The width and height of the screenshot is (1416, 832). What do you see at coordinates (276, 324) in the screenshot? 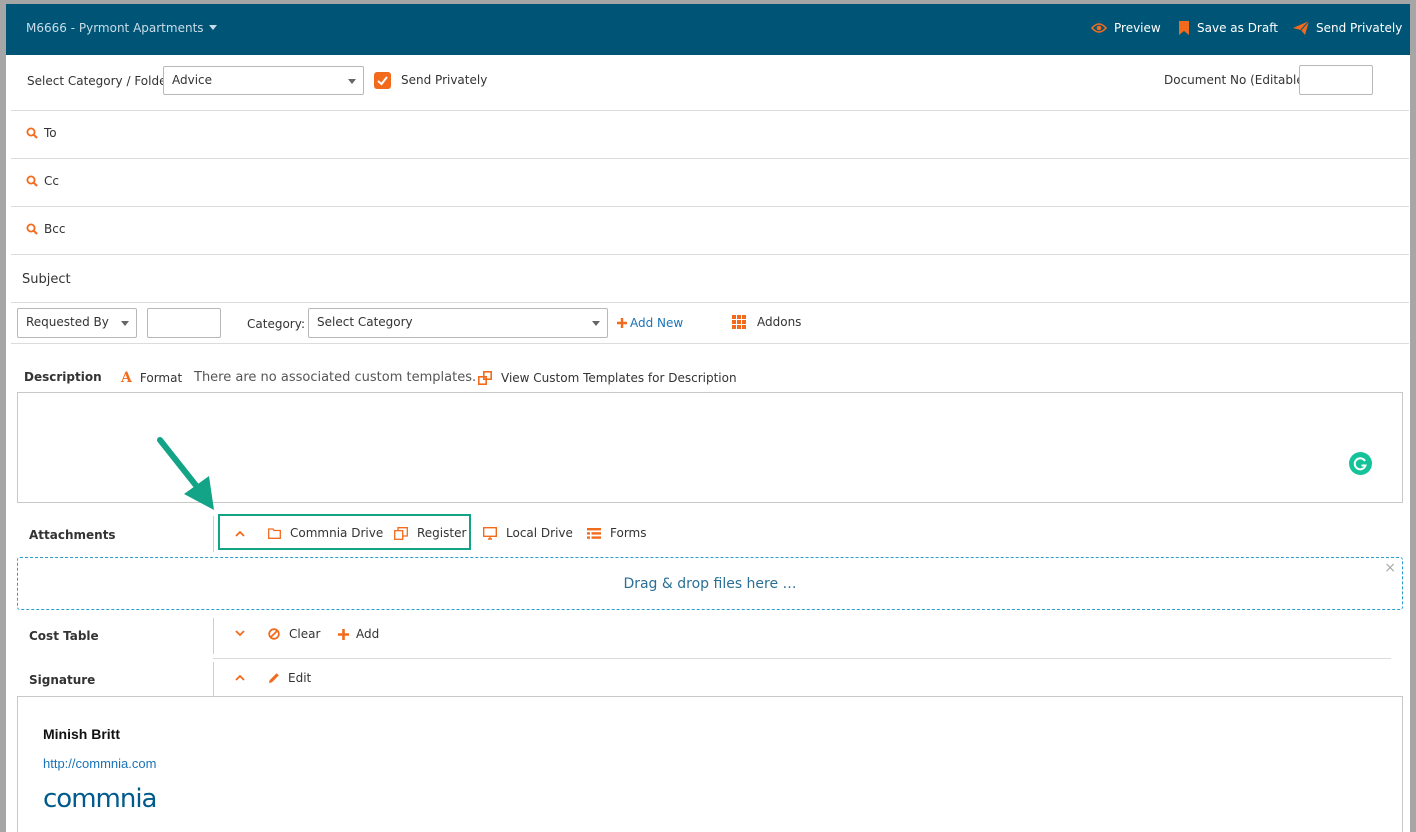
I see `category-label: Category:` at bounding box center [276, 324].